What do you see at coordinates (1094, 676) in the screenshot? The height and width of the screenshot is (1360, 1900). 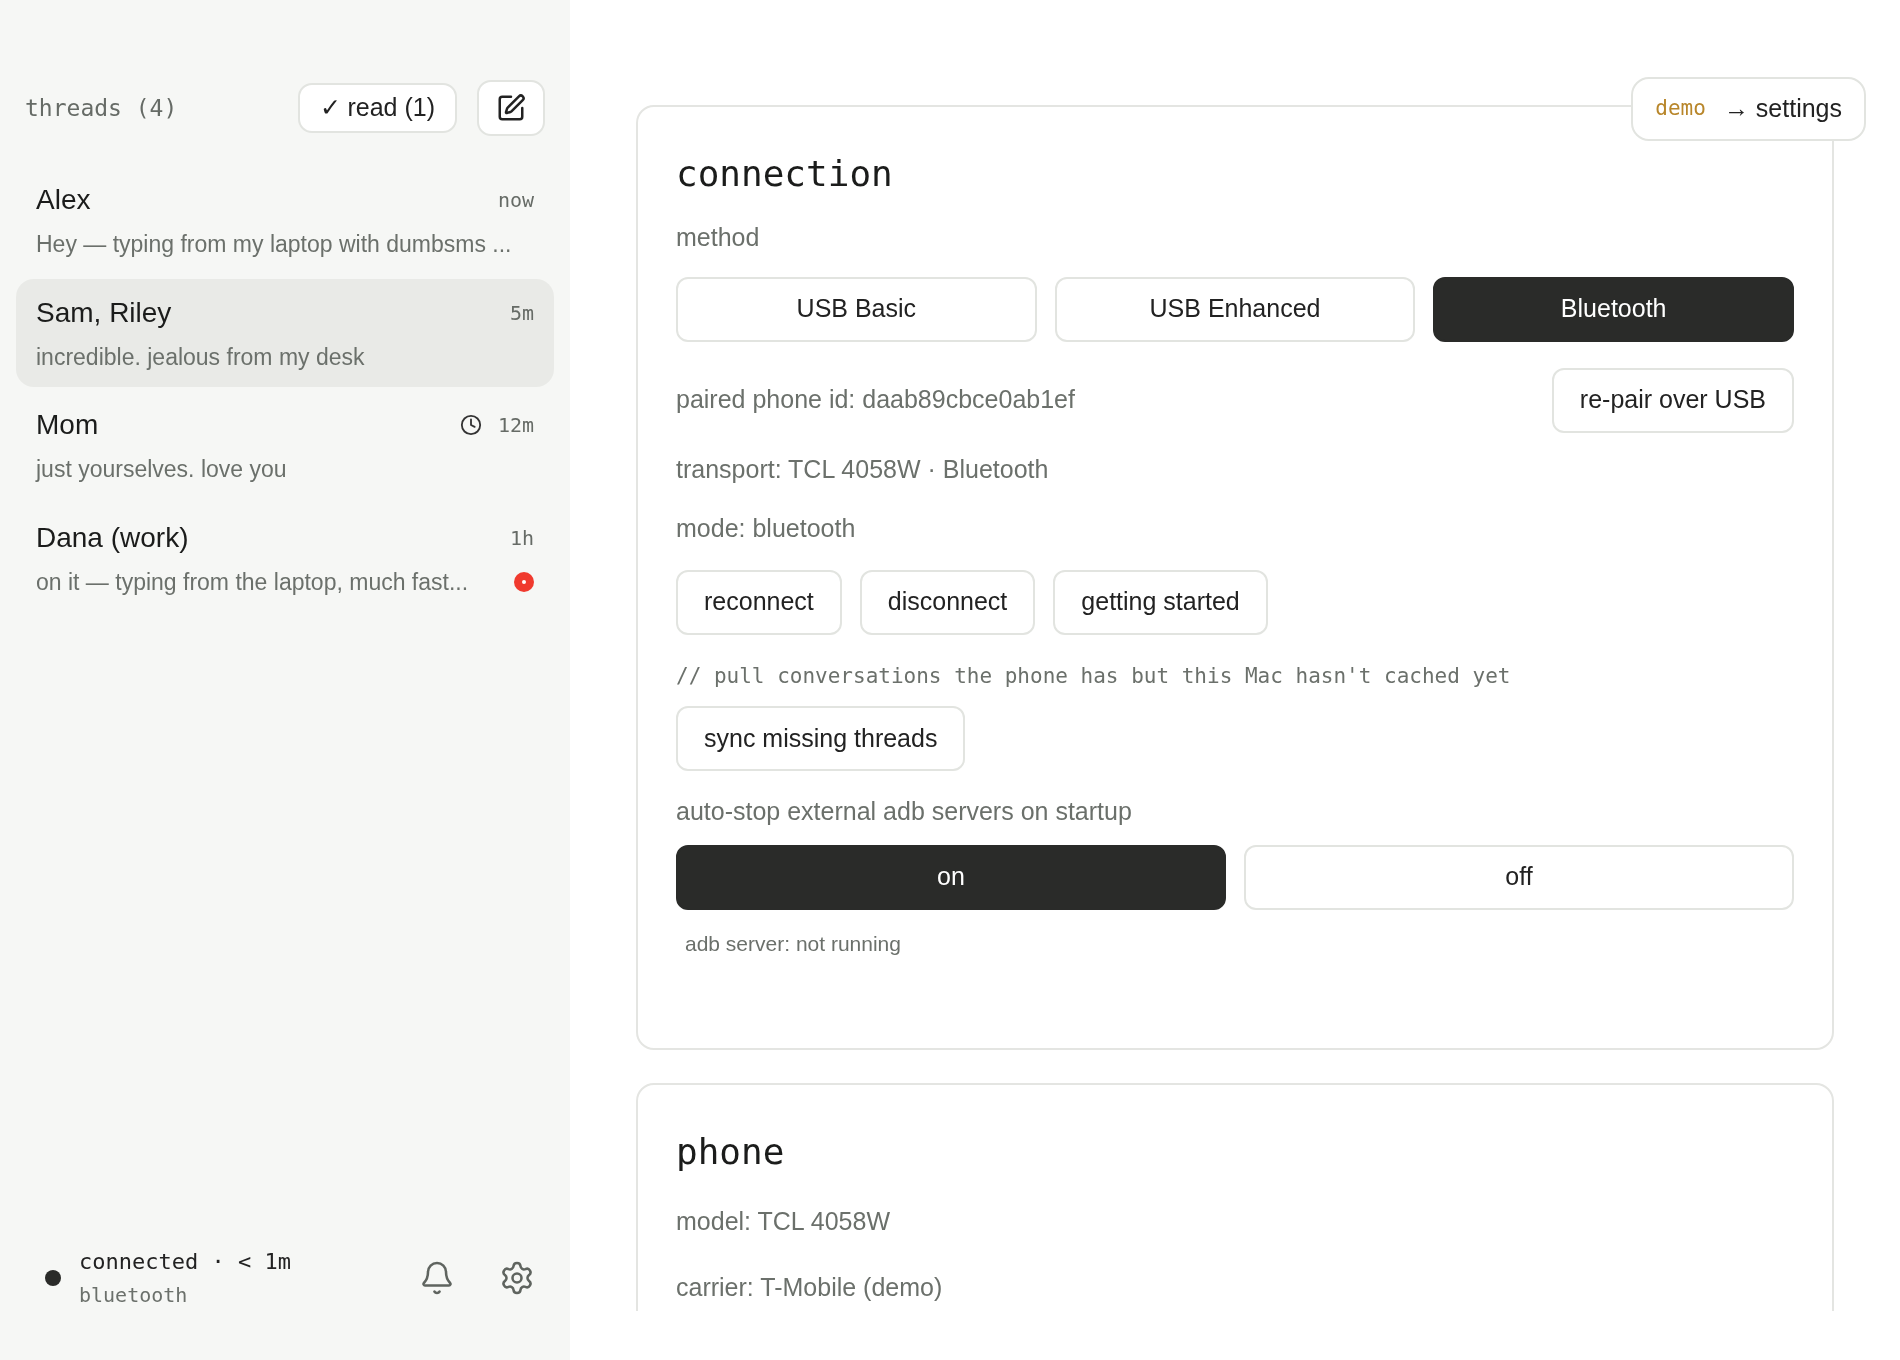 I see `sync-comment: // pull conversations the phone has but this Mac hasn't cached yet` at bounding box center [1094, 676].